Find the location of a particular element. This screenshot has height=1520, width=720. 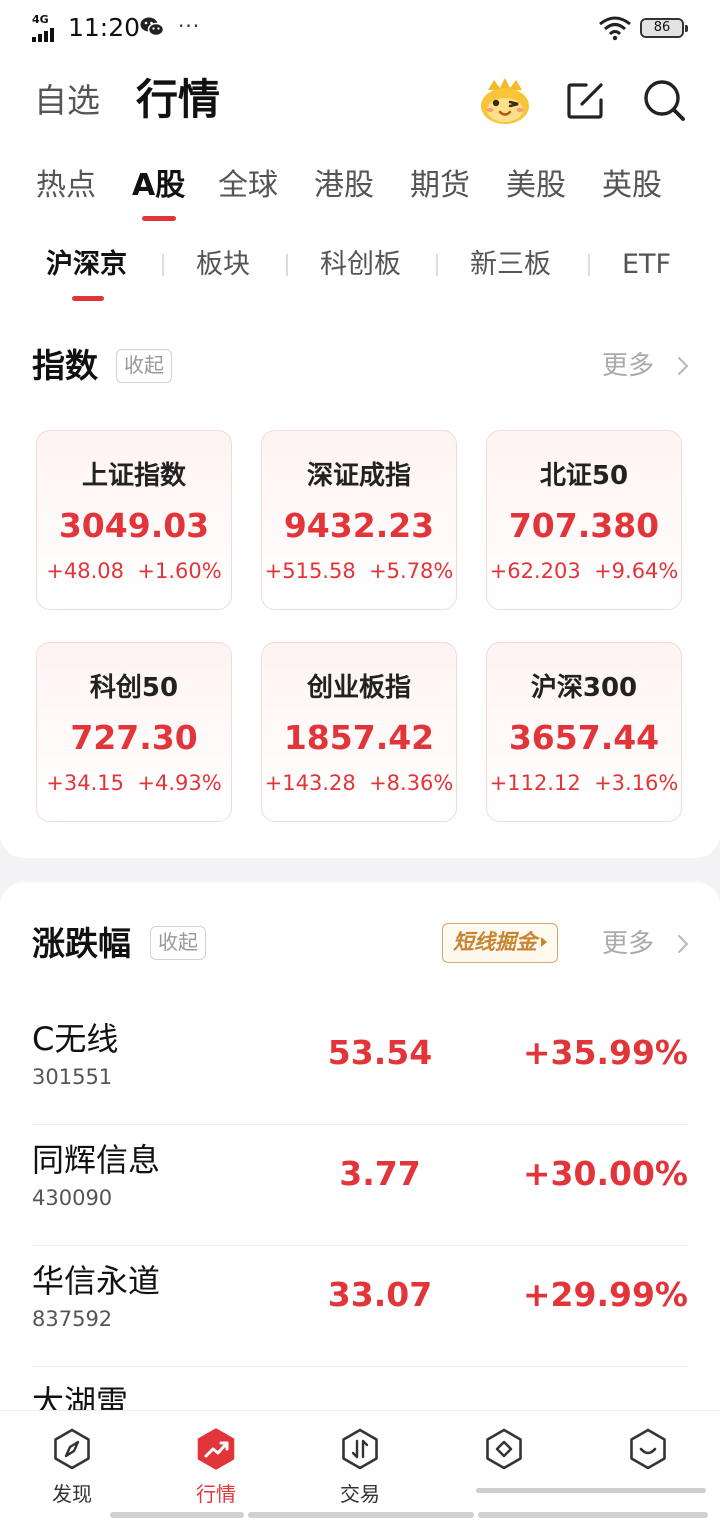

index-card-chinext: 创业板指 1857.42 +143.28 +8.36% is located at coordinates (359, 732).